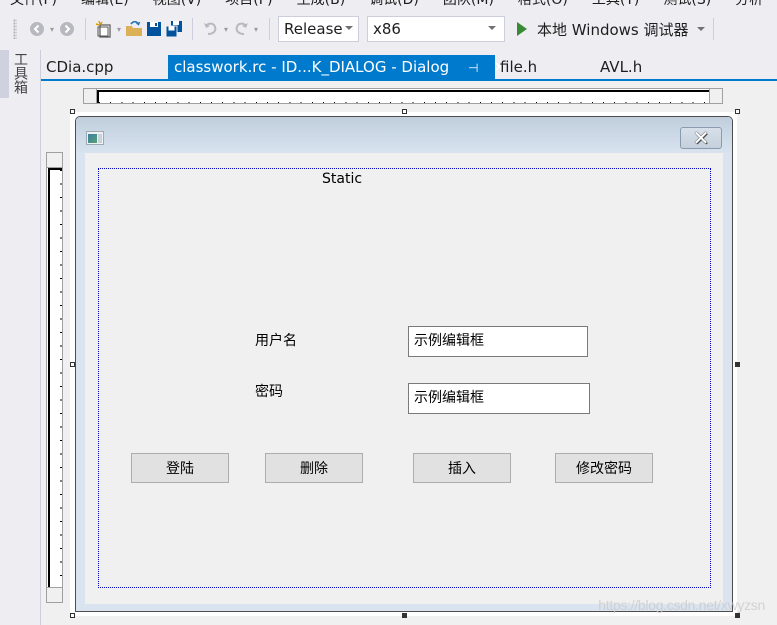 The width and height of the screenshot is (777, 625). Describe the element at coordinates (105, 4) in the screenshot. I see `menu-edit: 编辑(E)` at that location.